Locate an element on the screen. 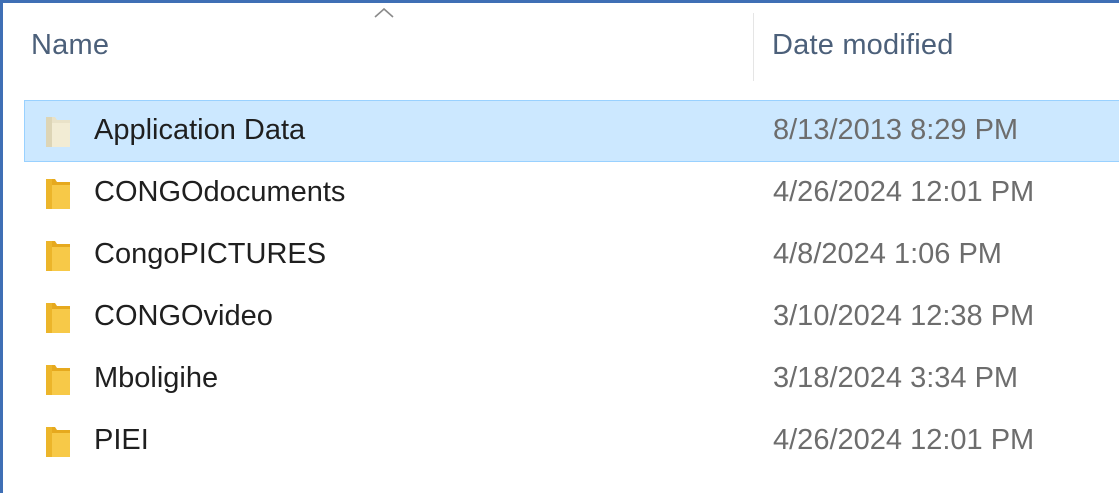  list-item-application-data: Application Data 8/13/2013 8:29 PM is located at coordinates (571, 131).